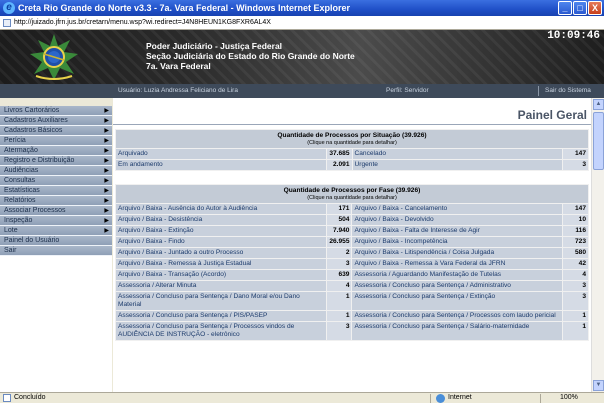 This screenshot has width=604, height=403. What do you see at coordinates (30, 397) in the screenshot?
I see `status-text: Concluído` at bounding box center [30, 397].